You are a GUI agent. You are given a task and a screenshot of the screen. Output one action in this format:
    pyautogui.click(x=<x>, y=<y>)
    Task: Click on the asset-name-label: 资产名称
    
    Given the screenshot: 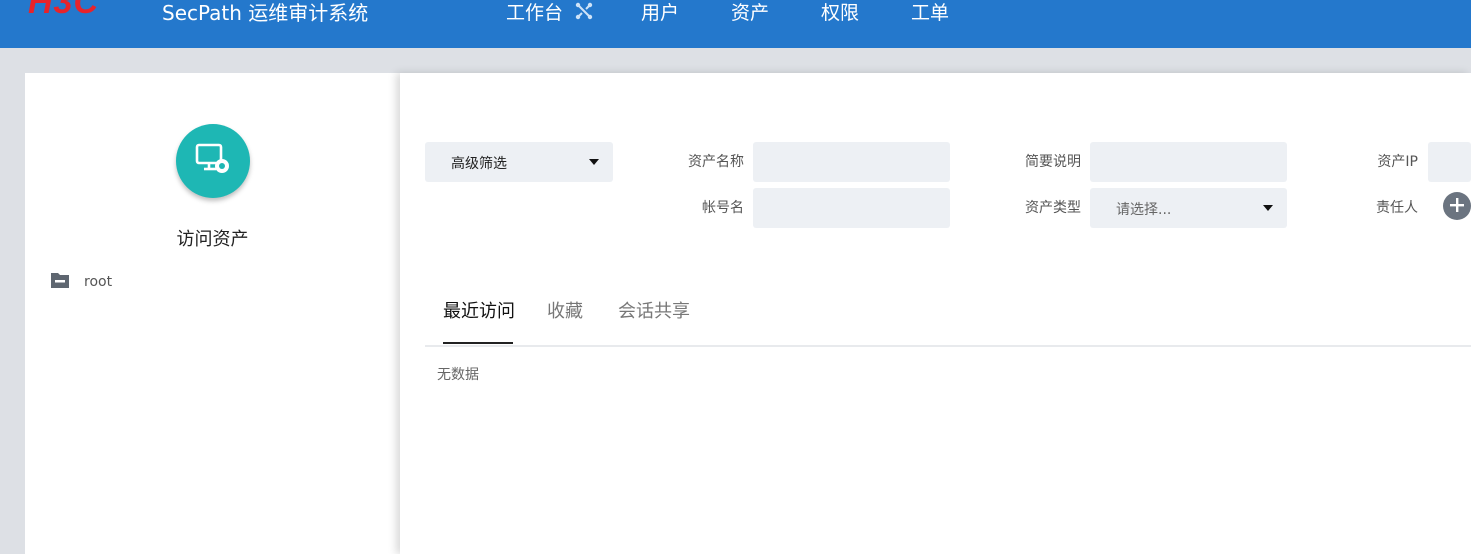 What is the action you would take?
    pyautogui.click(x=716, y=162)
    